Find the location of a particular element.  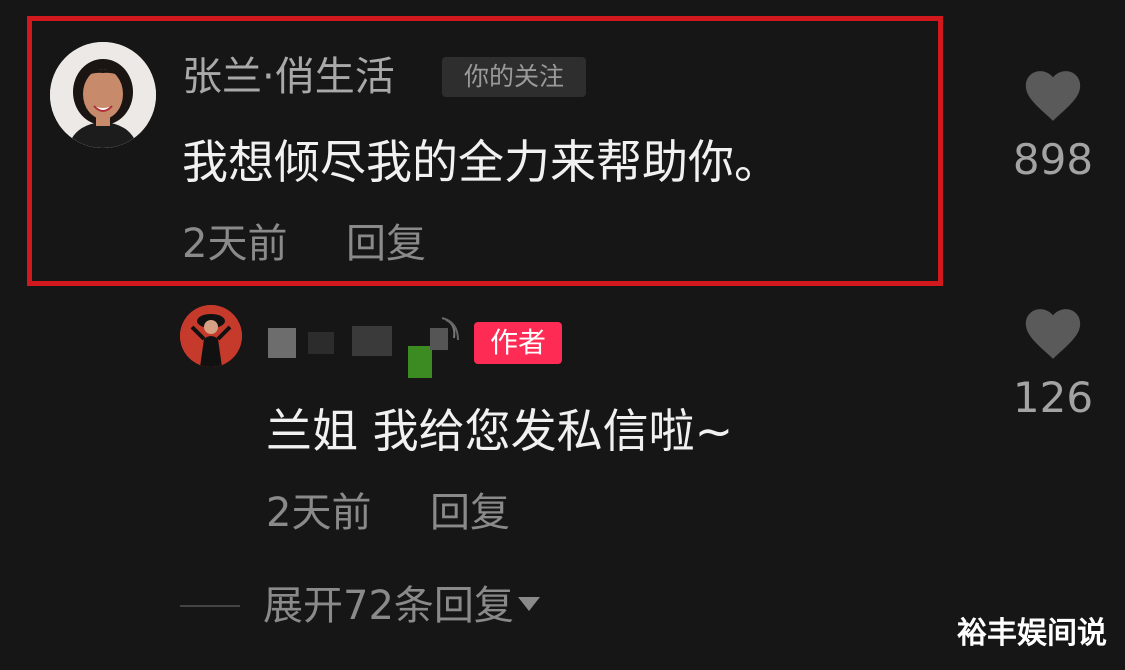

username: 张兰·俏生活 is located at coordinates (288, 77).